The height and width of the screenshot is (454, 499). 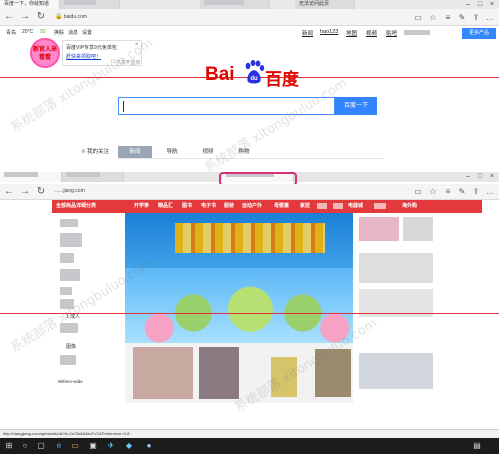 What do you see at coordinates (208, 205) in the screenshot?
I see `mall-nav-3: 电子书` at bounding box center [208, 205].